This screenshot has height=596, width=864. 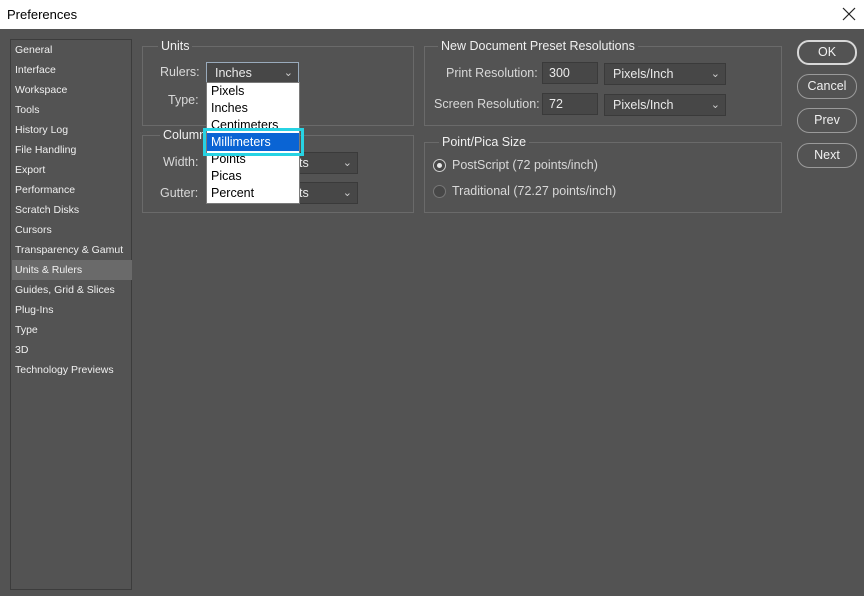 I want to click on dropdown-option-picas: Picas, so click(x=226, y=176).